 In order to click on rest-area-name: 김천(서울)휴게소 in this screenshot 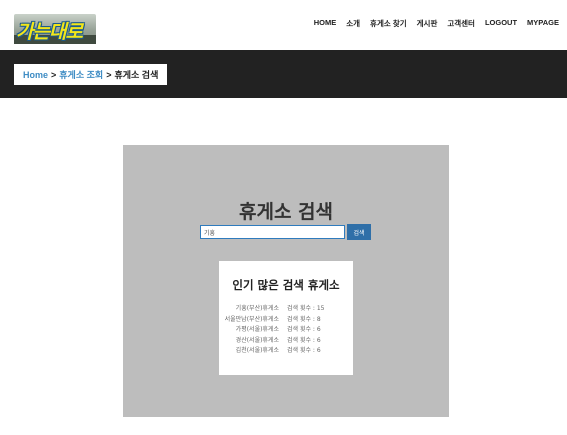, I will do `click(257, 350)`.